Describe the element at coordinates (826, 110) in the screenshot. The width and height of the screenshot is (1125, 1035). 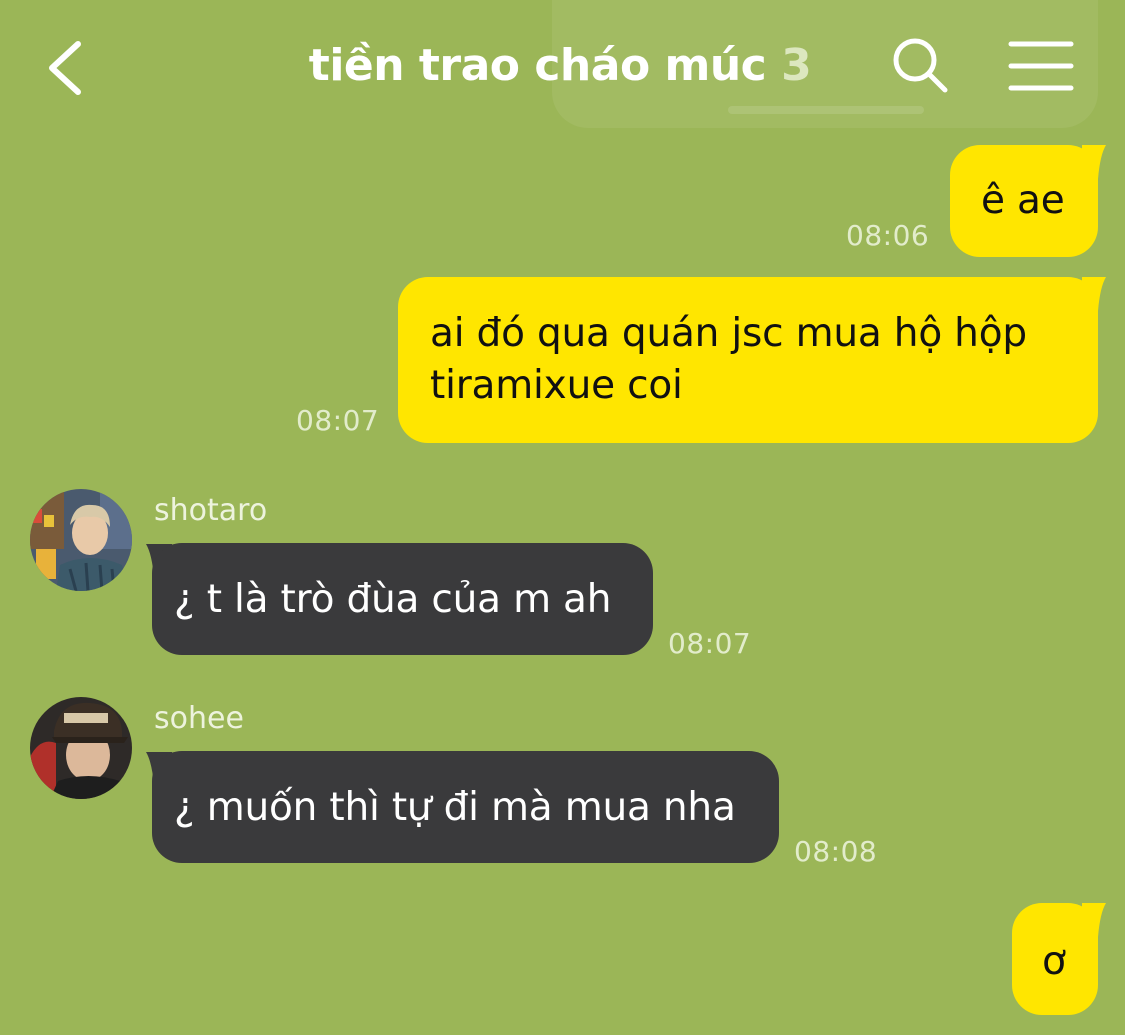
I see `overlay-handle` at that location.